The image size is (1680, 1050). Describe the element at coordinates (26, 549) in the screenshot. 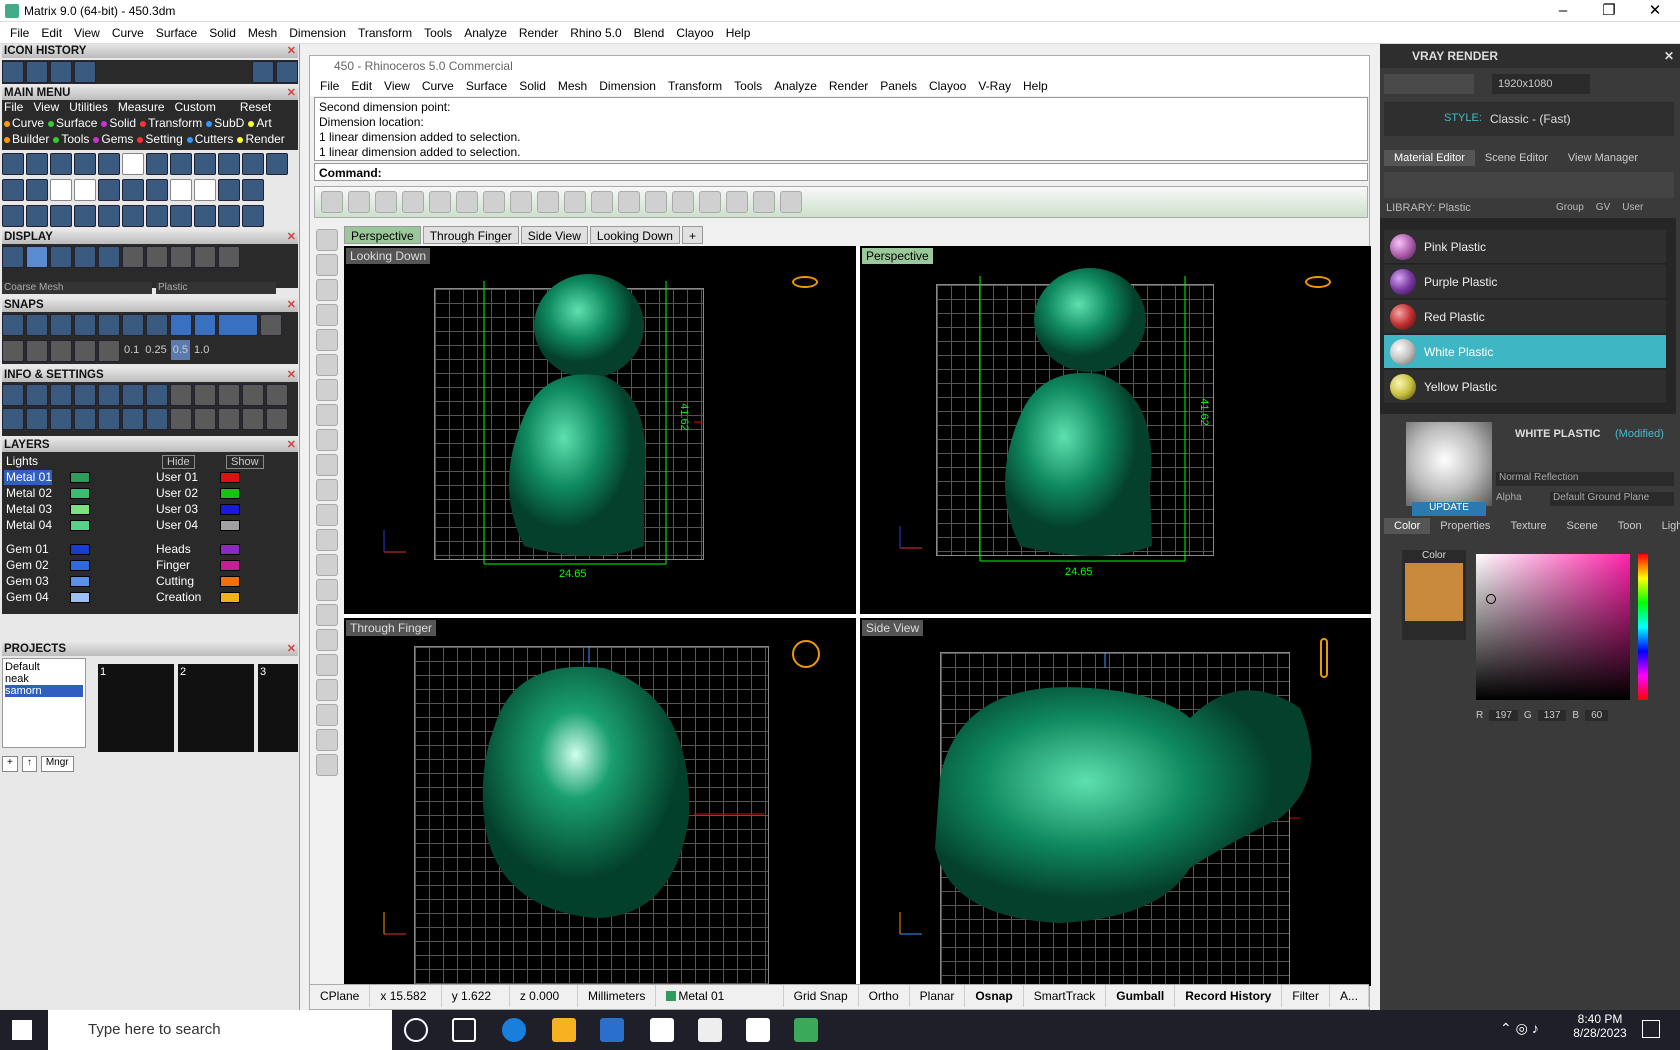

I see `layer-gem-01: Gem 01` at that location.